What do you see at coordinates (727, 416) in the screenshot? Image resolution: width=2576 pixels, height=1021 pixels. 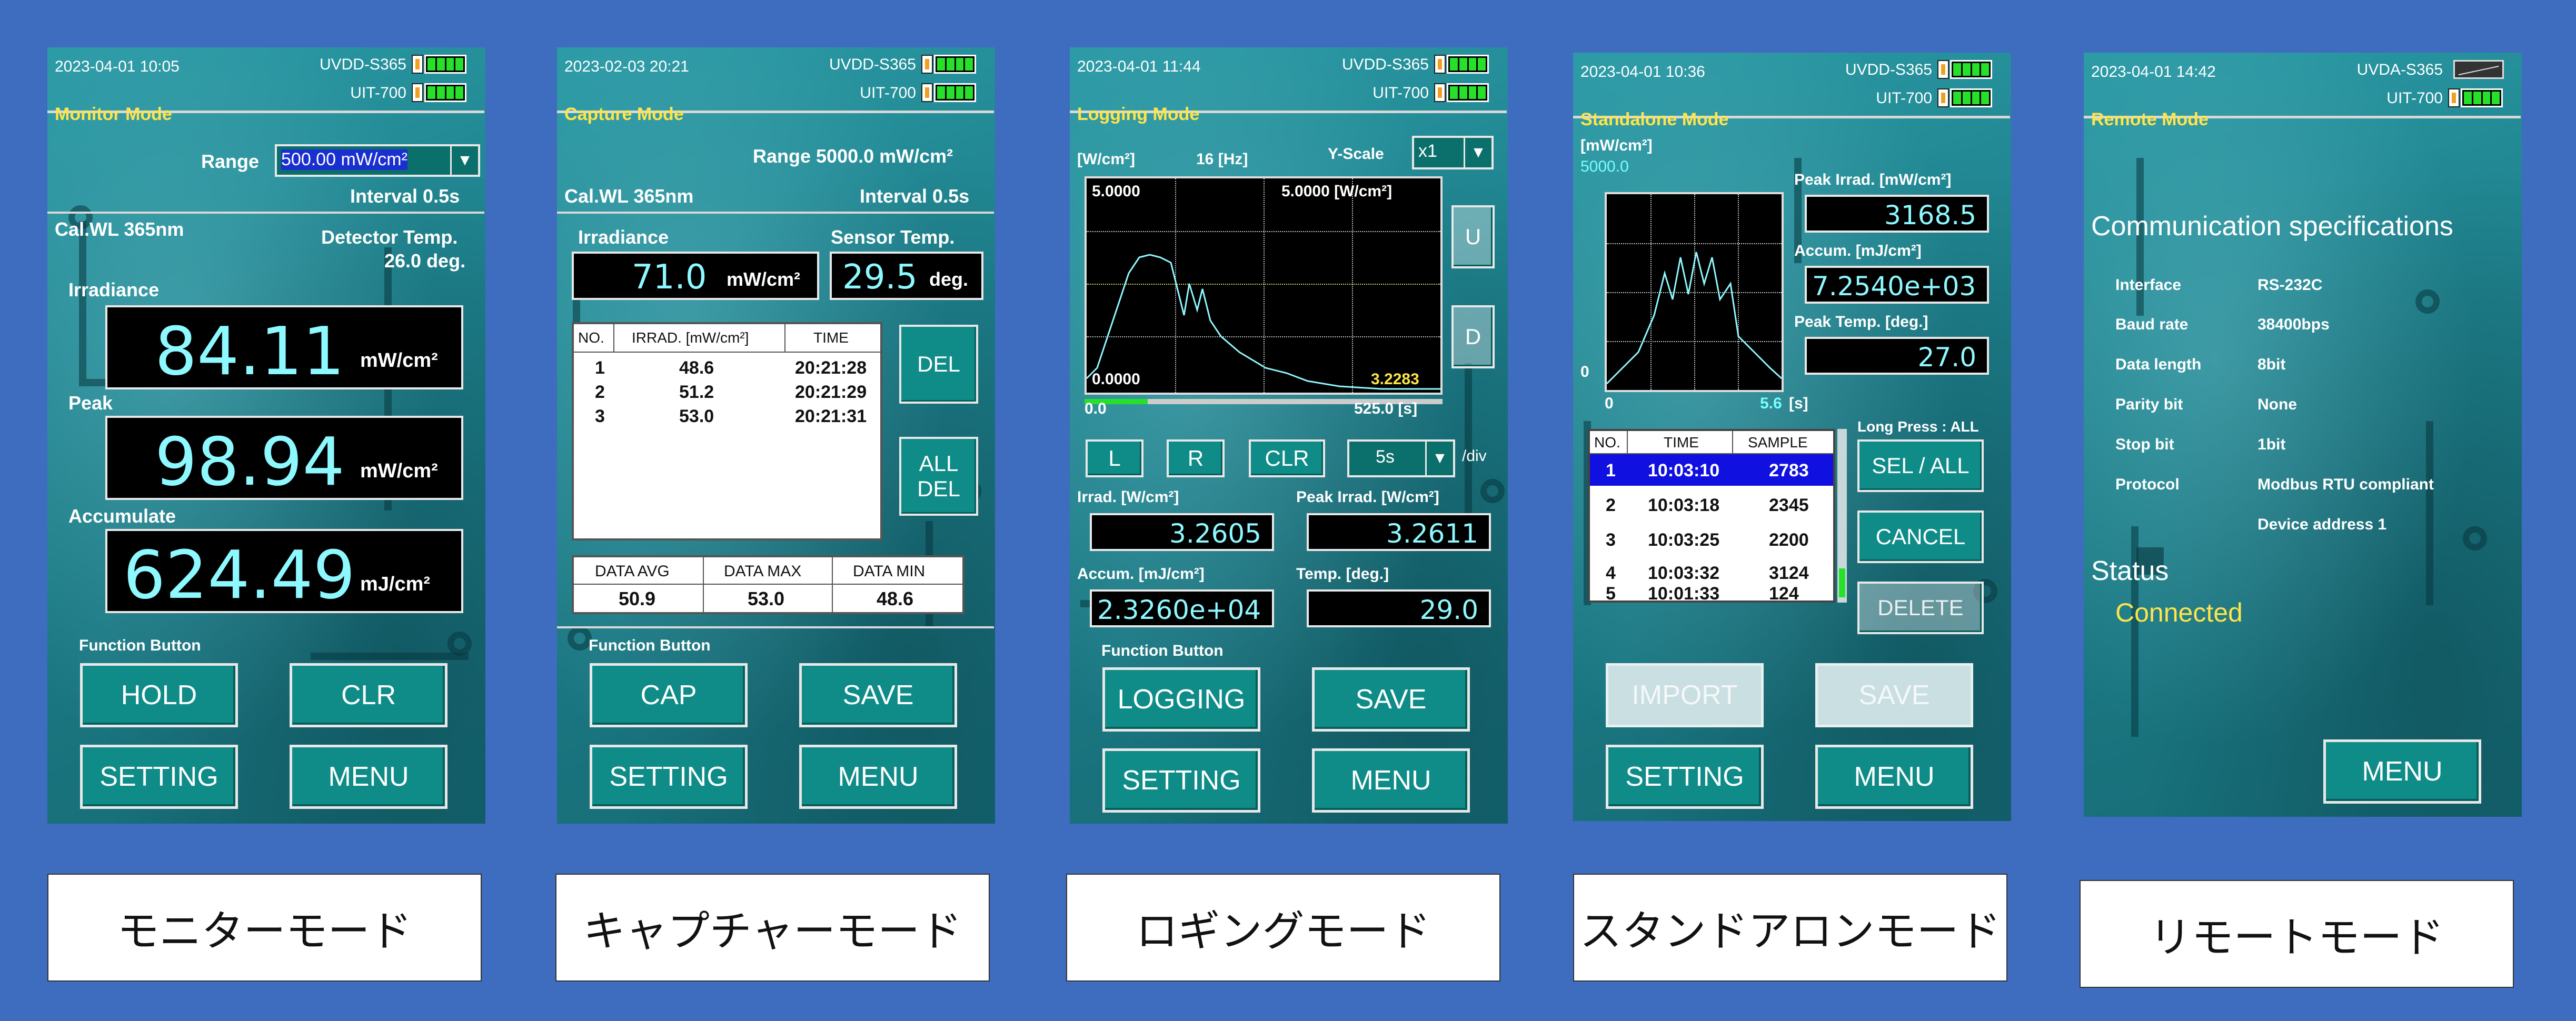 I see `table-row: 3 53.0 20:21:31` at bounding box center [727, 416].